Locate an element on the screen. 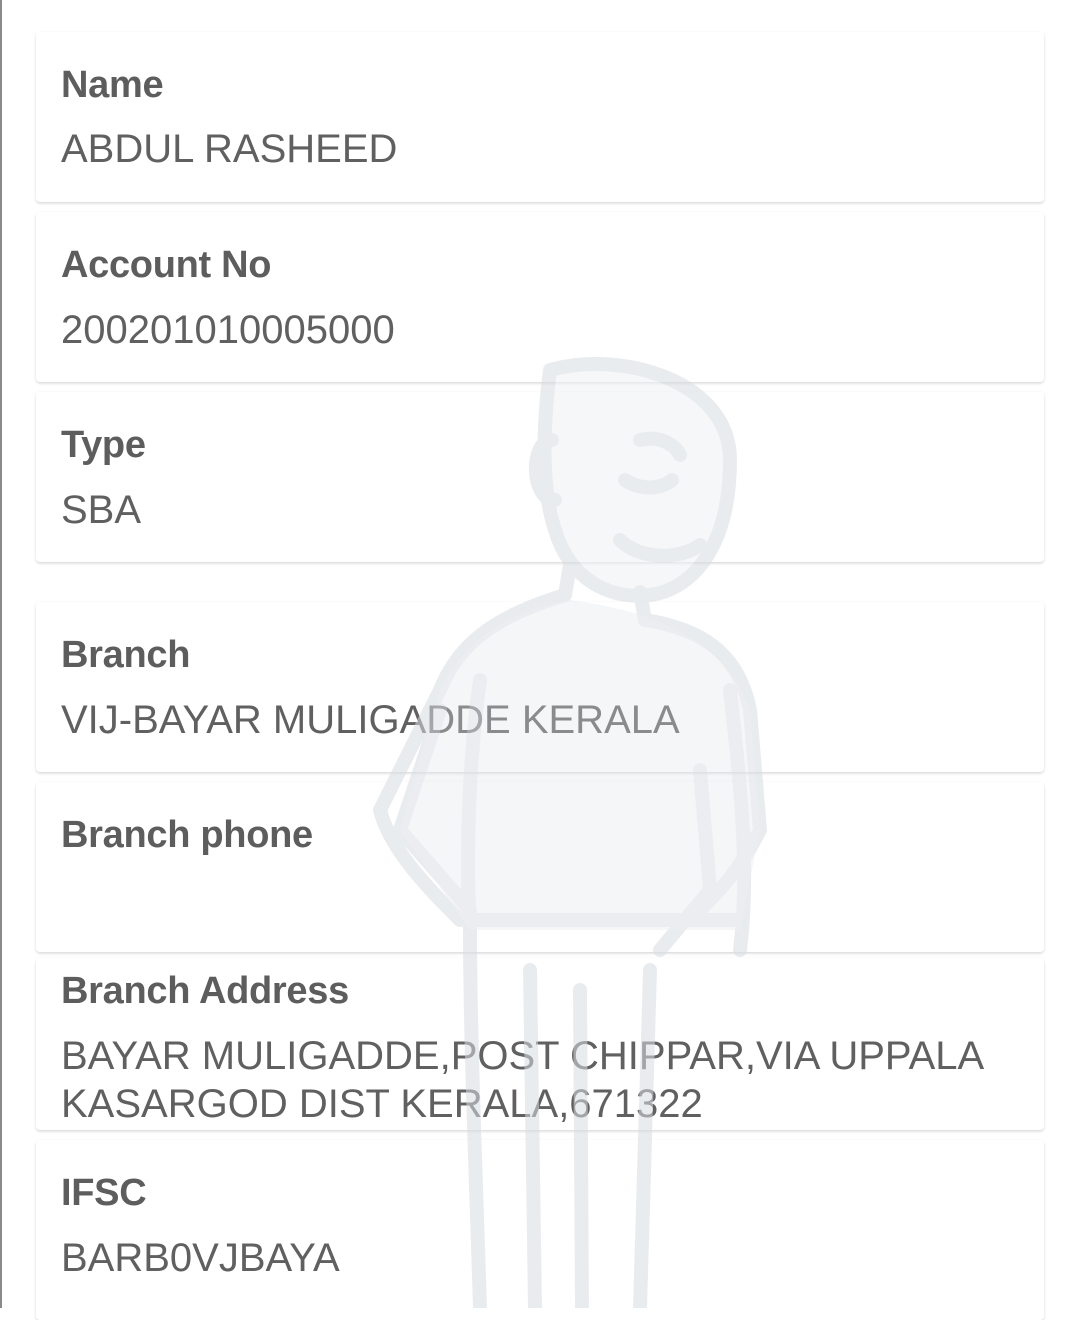  branch-phone-label: Branch phone is located at coordinates (187, 835).